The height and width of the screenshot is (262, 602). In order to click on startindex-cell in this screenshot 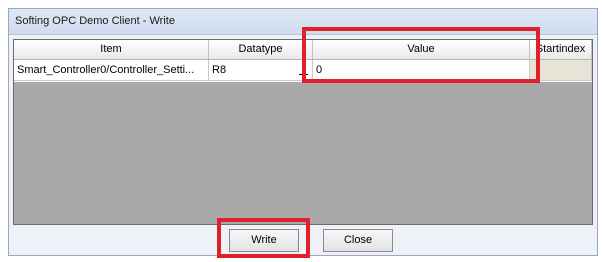, I will do `click(561, 70)`.